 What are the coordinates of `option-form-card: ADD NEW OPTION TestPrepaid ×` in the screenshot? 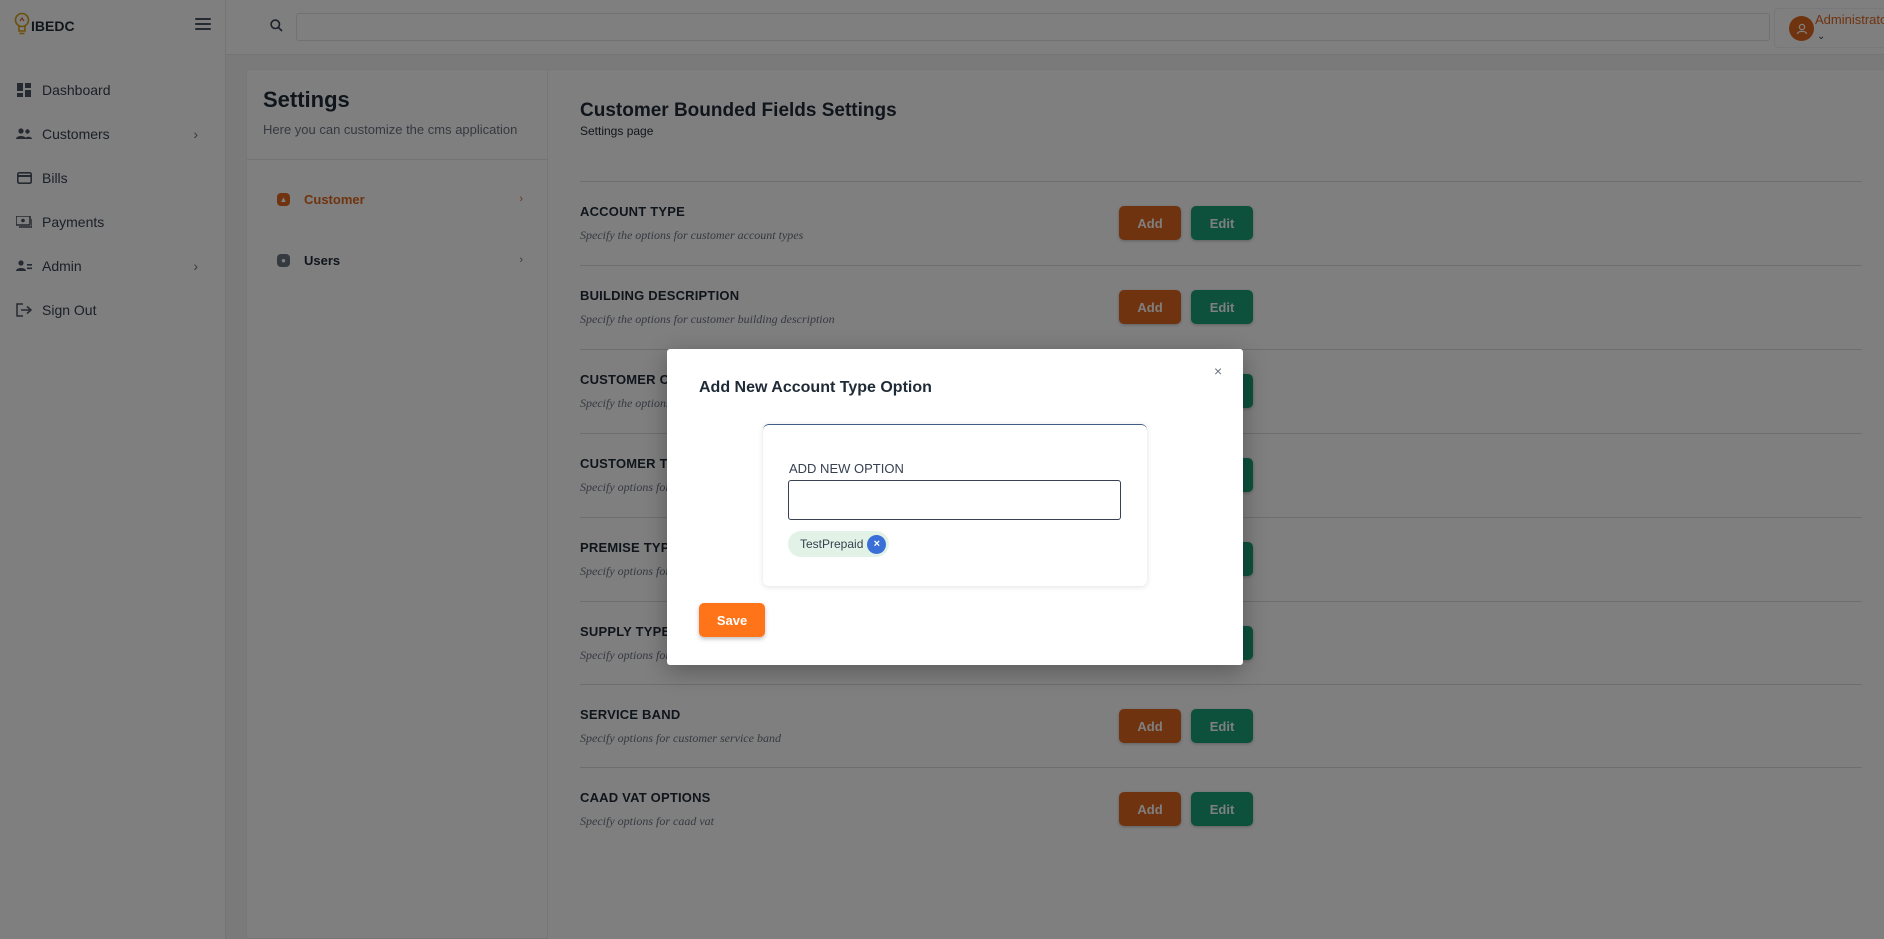 It's located at (955, 505).